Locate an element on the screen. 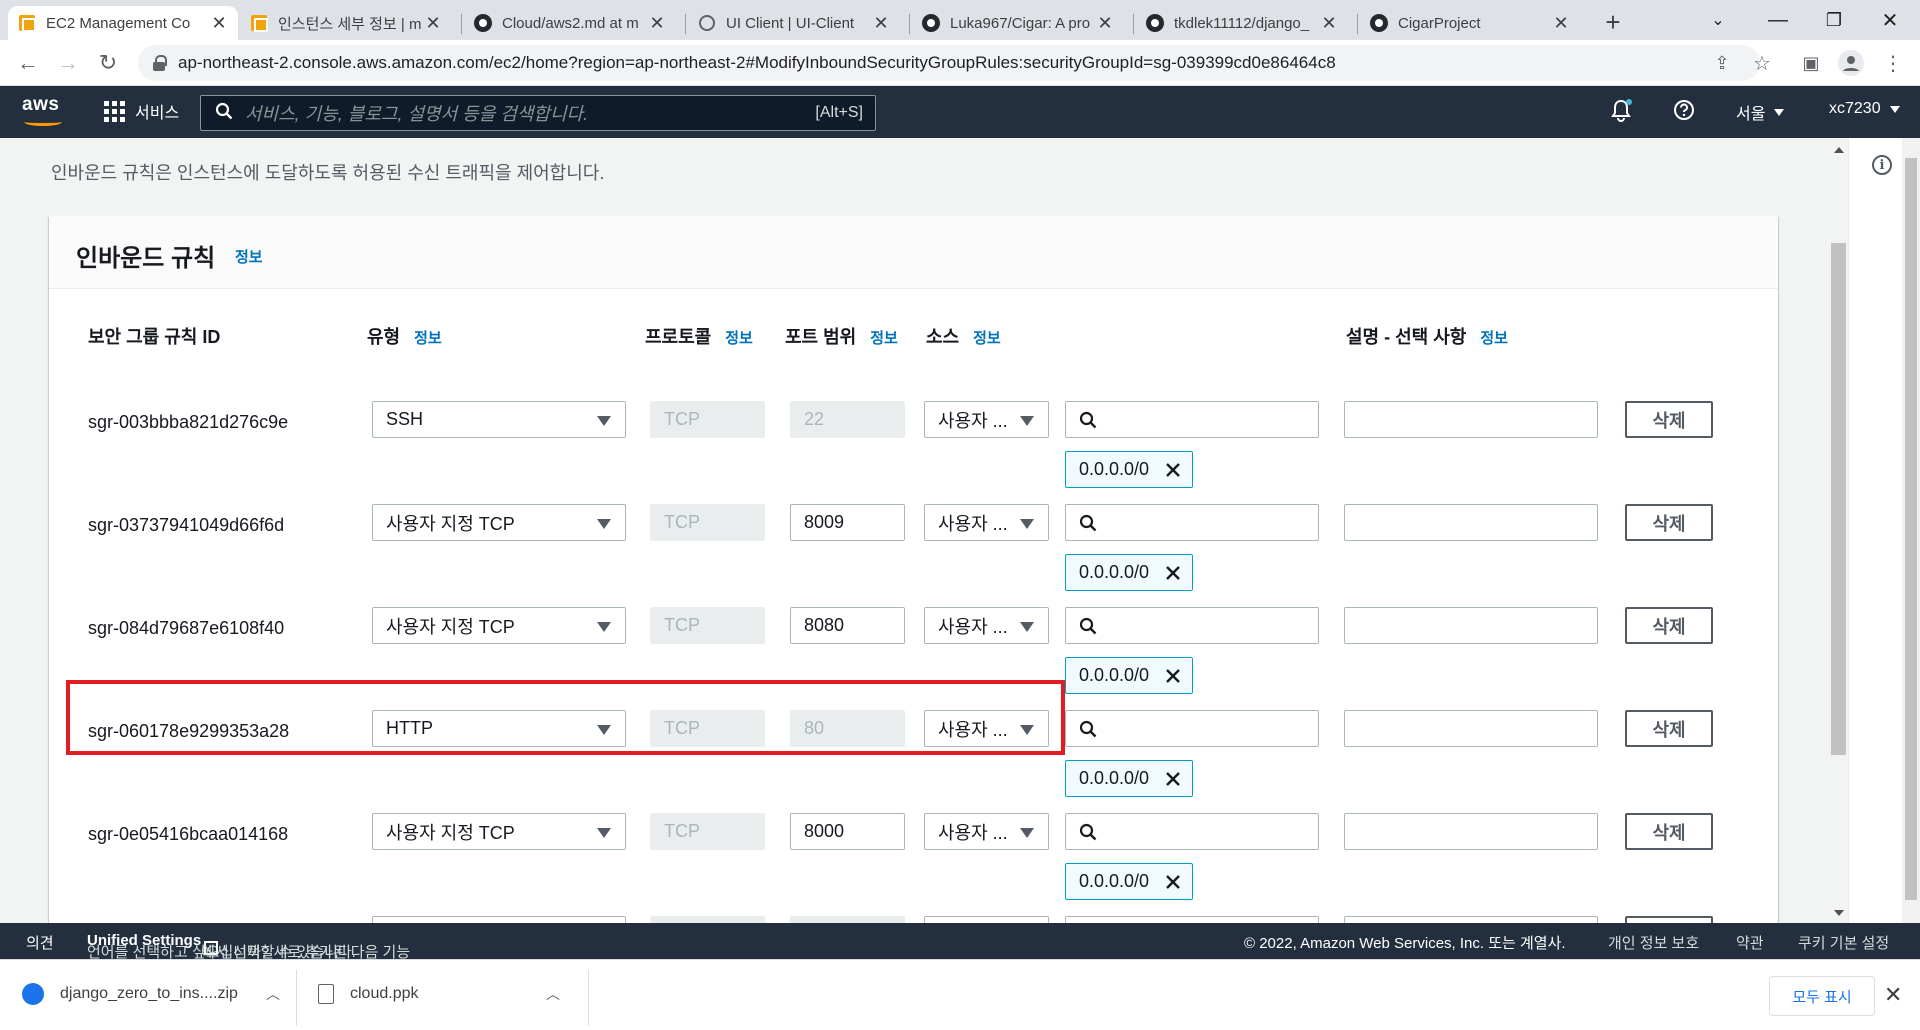 The height and width of the screenshot is (1030, 1920). restore-button: ❐ is located at coordinates (1834, 20).